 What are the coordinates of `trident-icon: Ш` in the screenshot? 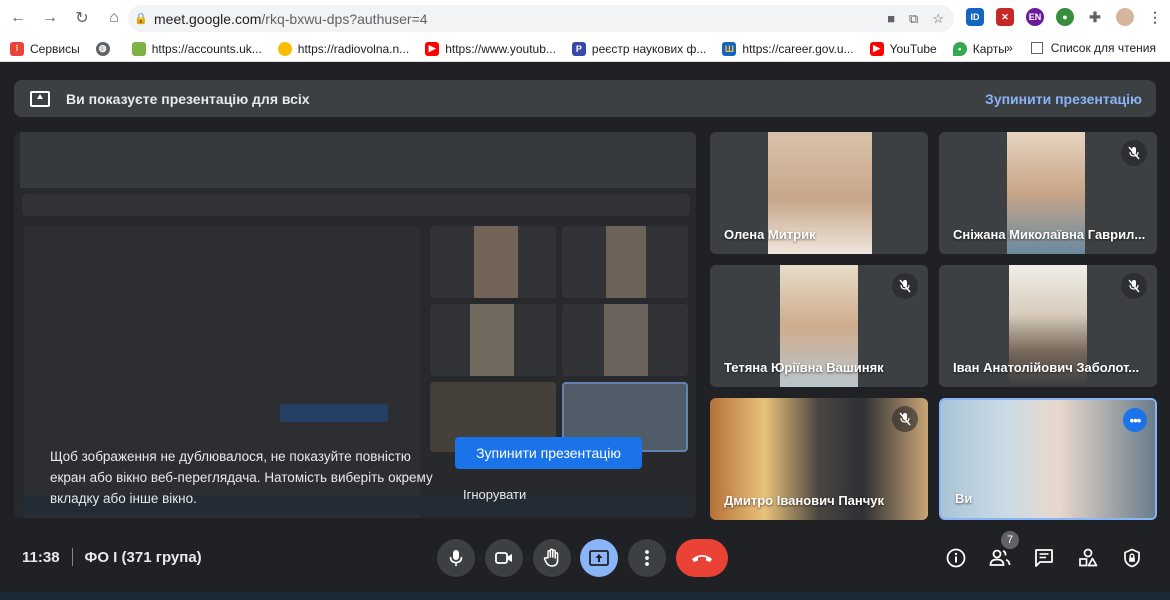 It's located at (729, 48).